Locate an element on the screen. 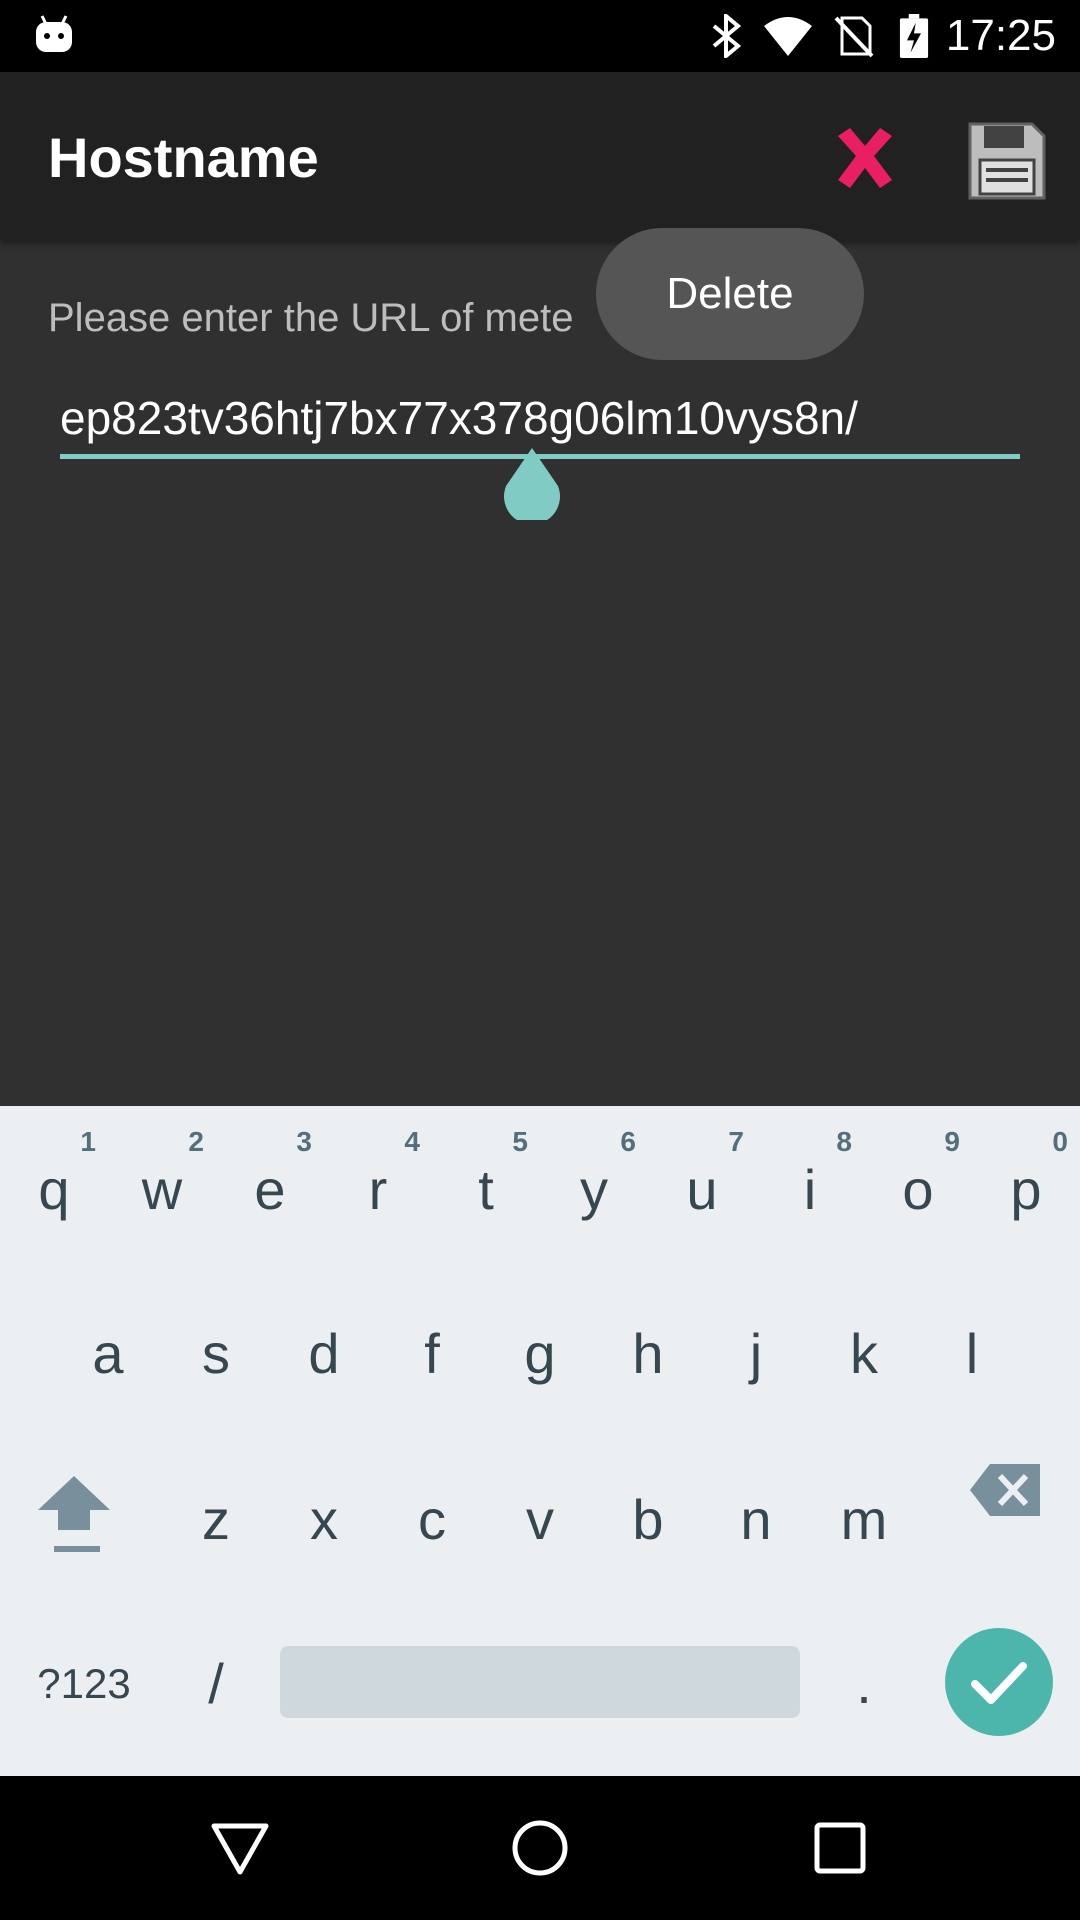  key-a: a is located at coordinates (108, 1350).